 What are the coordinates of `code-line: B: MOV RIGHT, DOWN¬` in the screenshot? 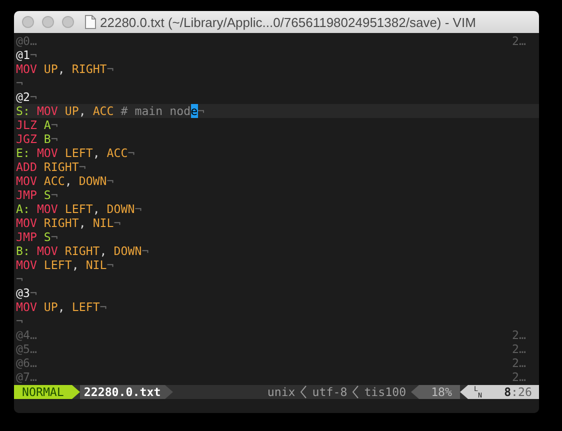 It's located at (82, 251).